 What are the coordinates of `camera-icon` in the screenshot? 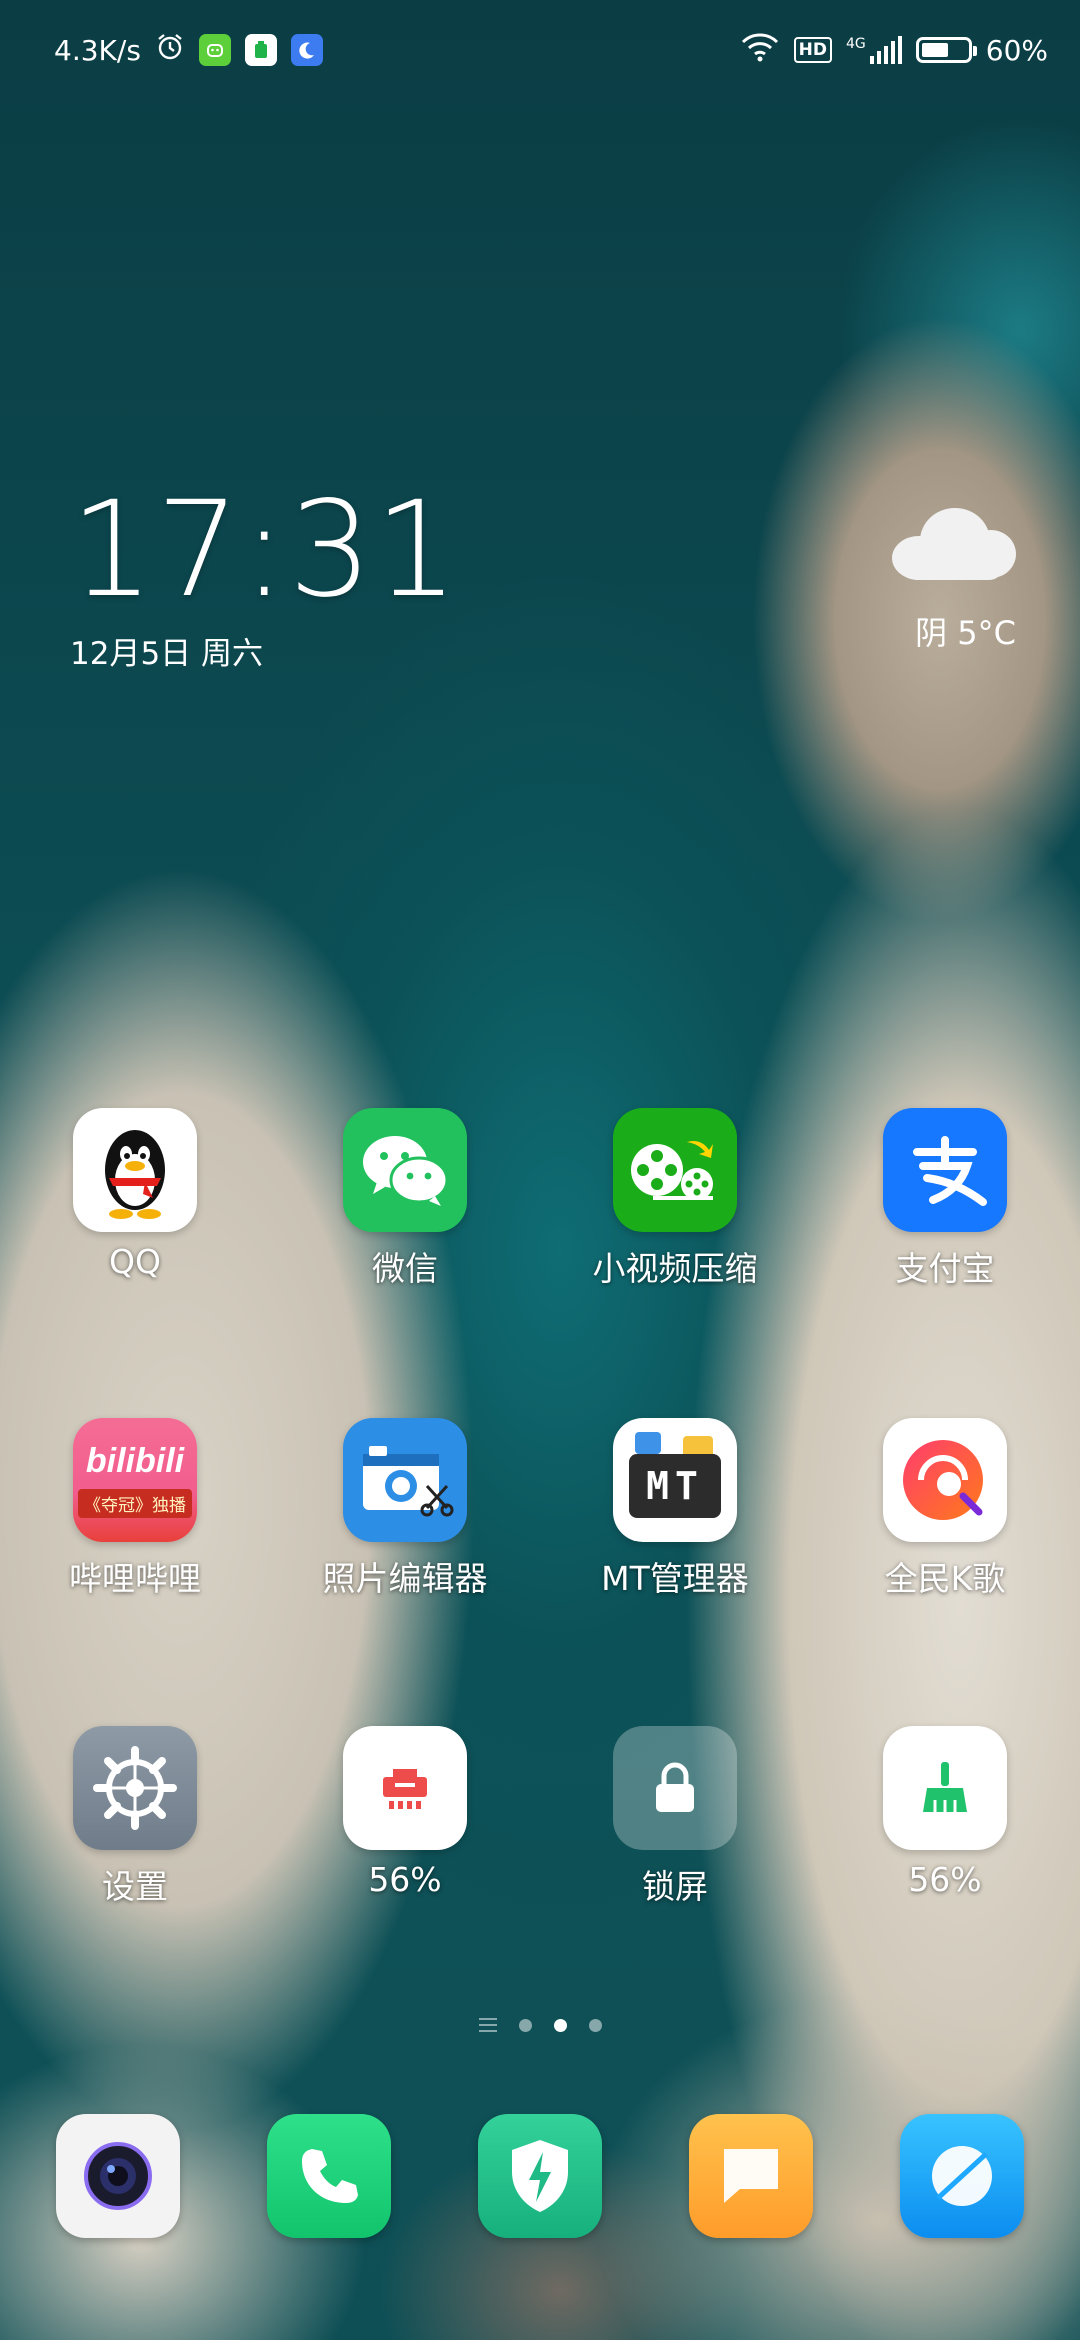 It's located at (118, 2176).